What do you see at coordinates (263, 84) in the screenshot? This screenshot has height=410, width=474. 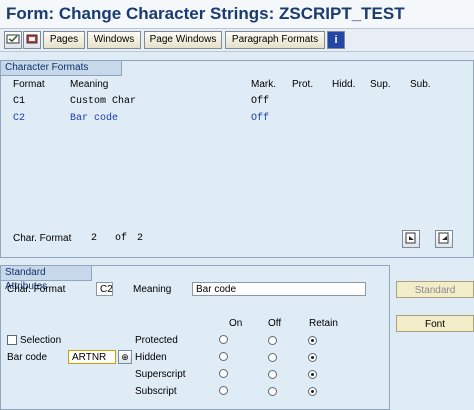 I see `col-mark: Mark.` at bounding box center [263, 84].